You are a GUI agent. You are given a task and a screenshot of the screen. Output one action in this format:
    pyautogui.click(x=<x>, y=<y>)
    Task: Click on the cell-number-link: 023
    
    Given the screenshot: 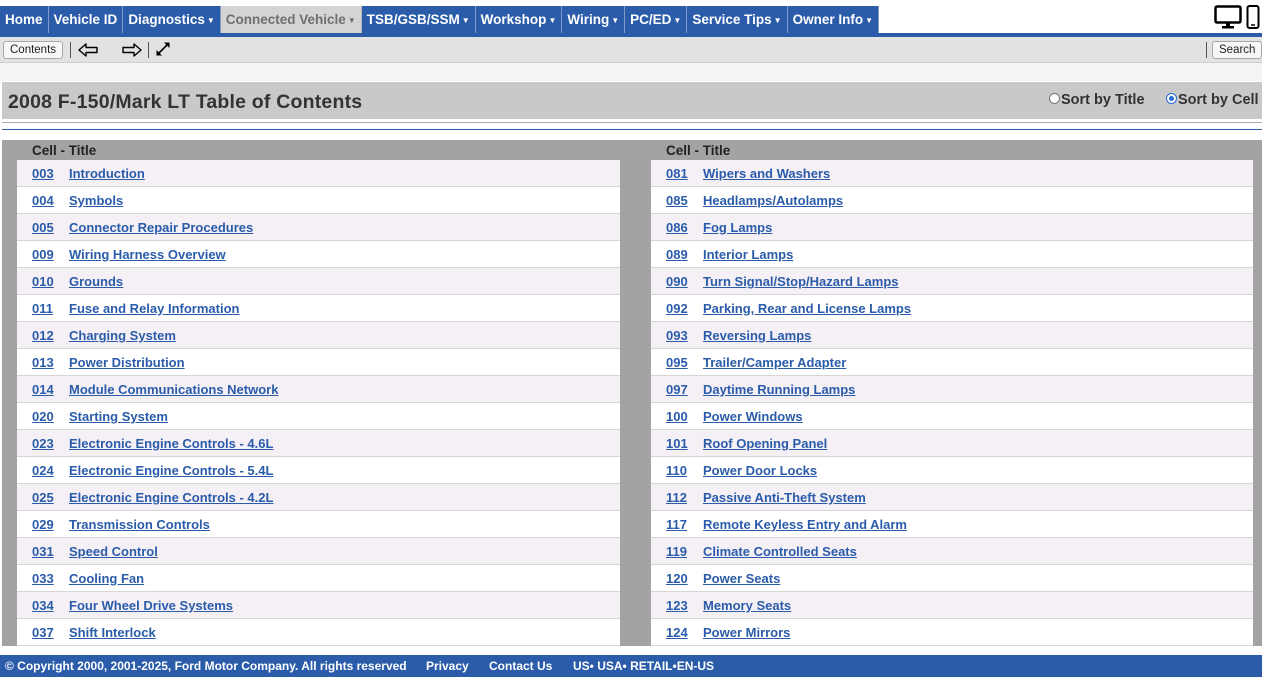 What is the action you would take?
    pyautogui.click(x=43, y=443)
    